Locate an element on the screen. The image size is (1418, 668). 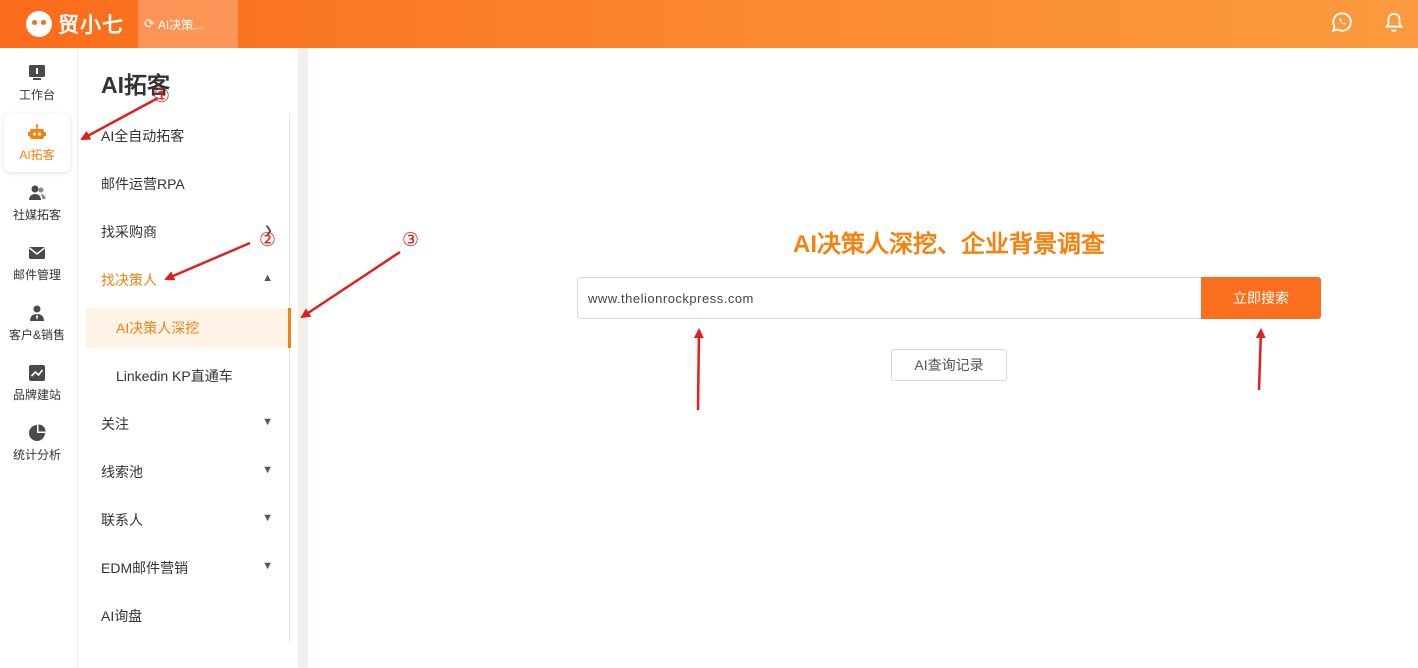
users-icon is located at coordinates (37, 192).